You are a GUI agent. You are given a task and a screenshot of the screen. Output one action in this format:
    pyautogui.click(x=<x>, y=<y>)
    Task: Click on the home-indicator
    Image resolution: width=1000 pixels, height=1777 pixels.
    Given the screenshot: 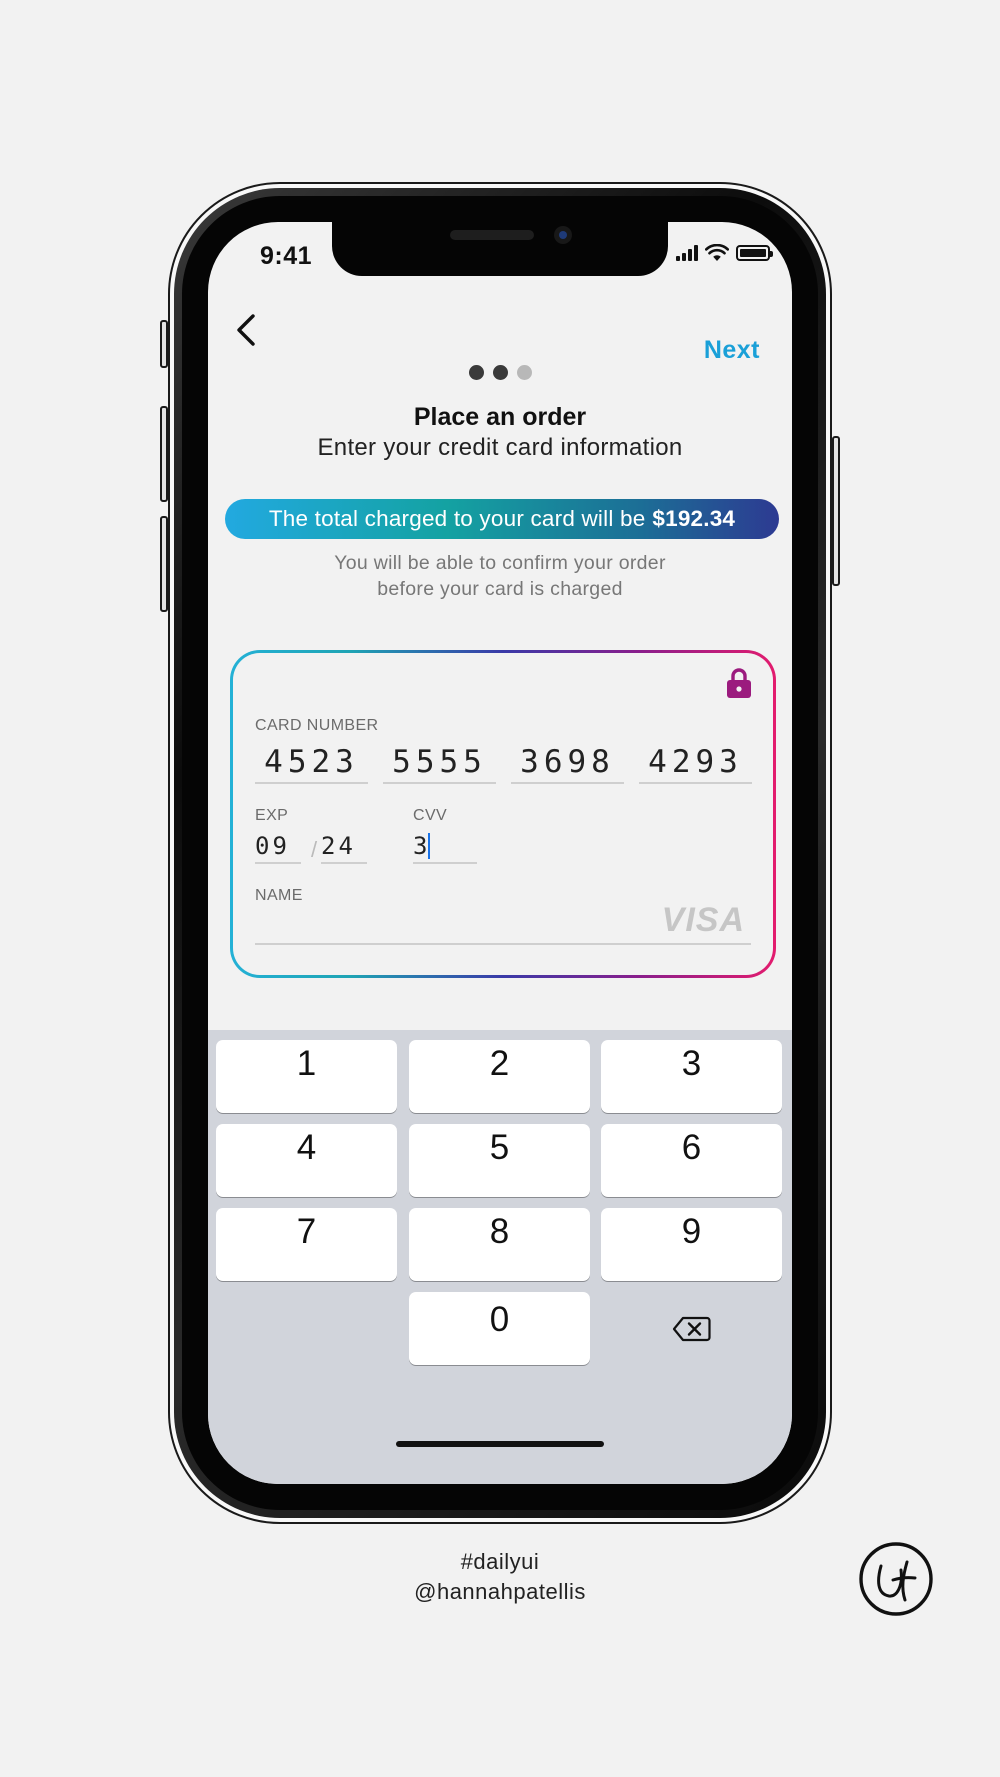 What is the action you would take?
    pyautogui.click(x=500, y=1444)
    